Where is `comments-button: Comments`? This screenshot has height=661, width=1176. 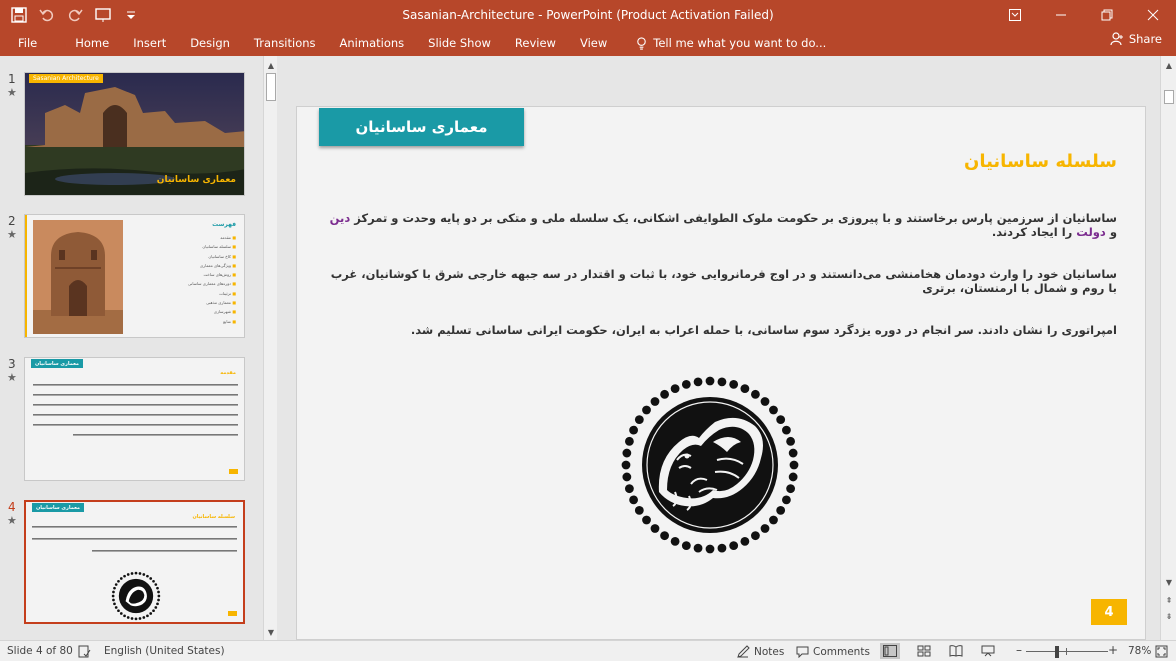 comments-button: Comments is located at coordinates (833, 651).